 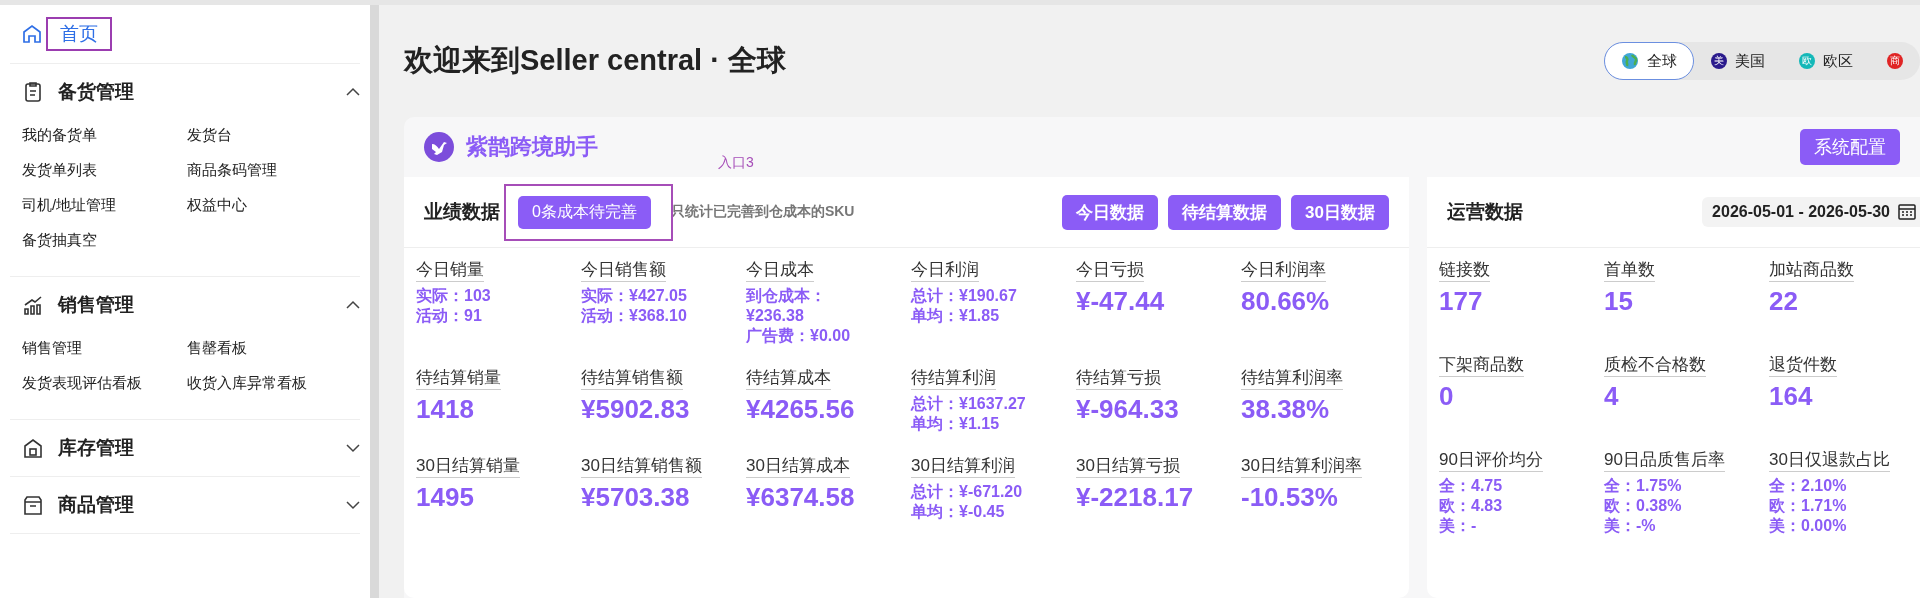 I want to click on metric-detail: 实际：103, so click(x=453, y=296).